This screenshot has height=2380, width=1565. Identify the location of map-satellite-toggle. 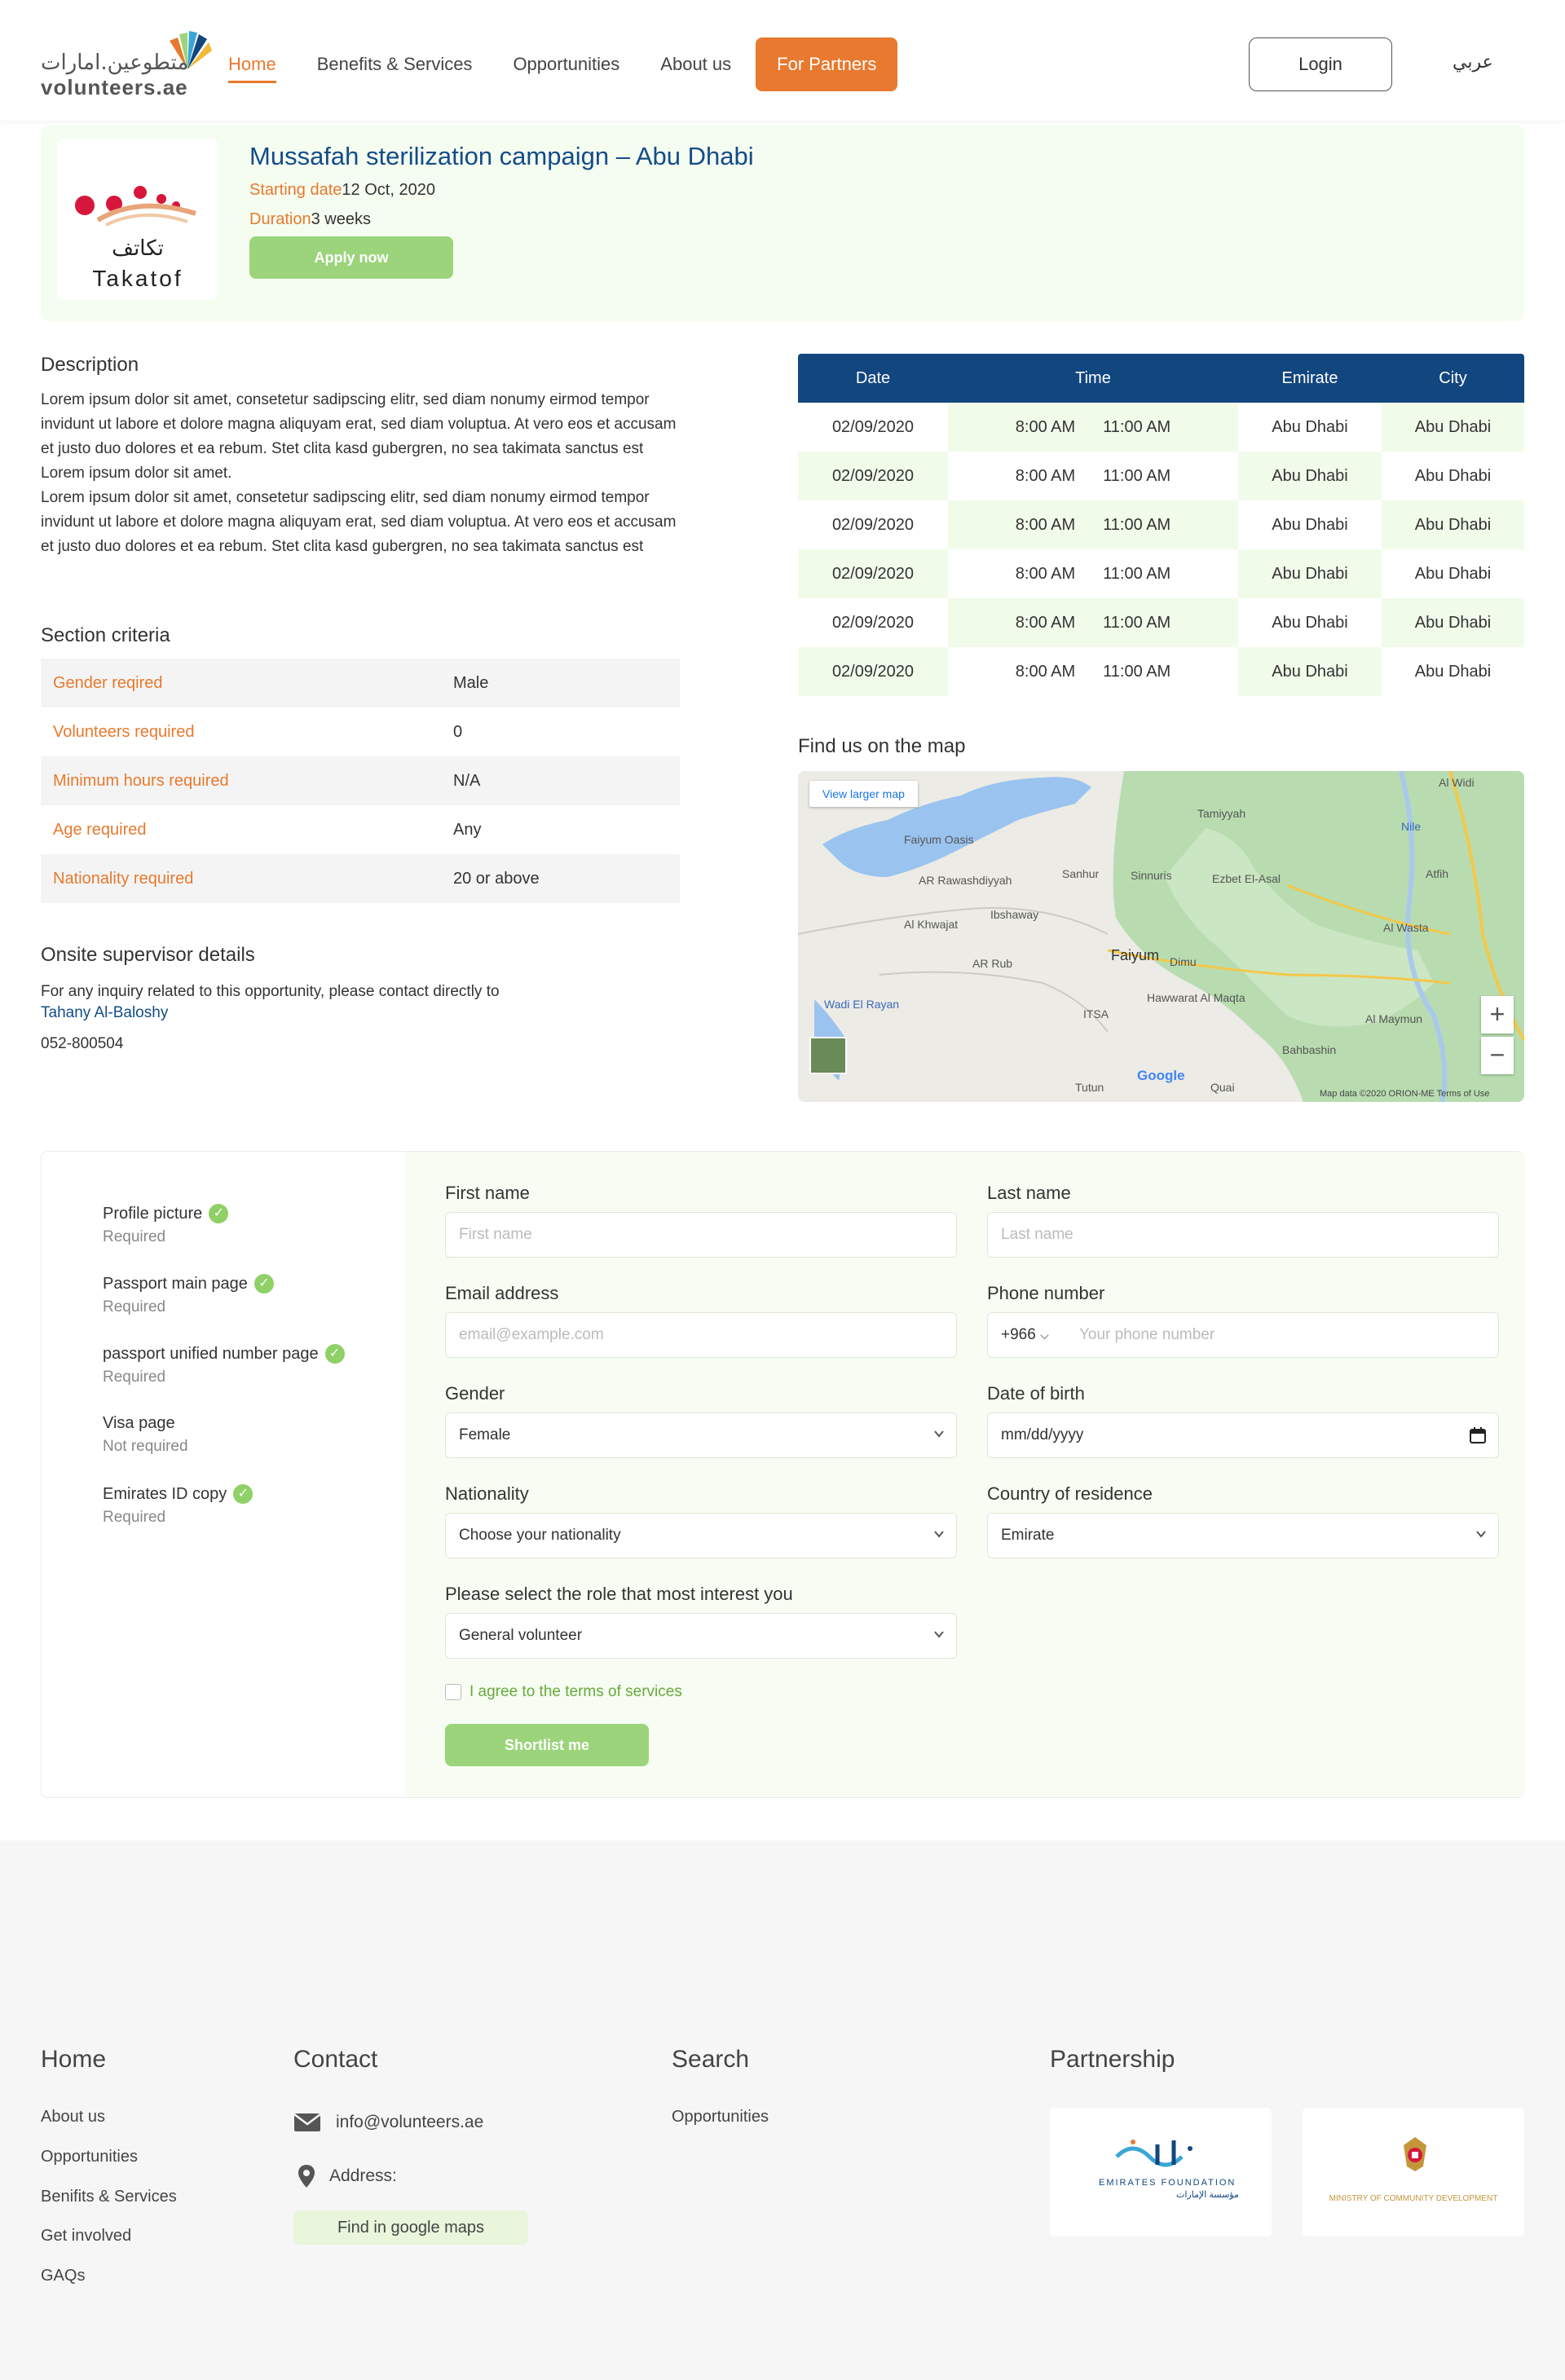
(828, 1056).